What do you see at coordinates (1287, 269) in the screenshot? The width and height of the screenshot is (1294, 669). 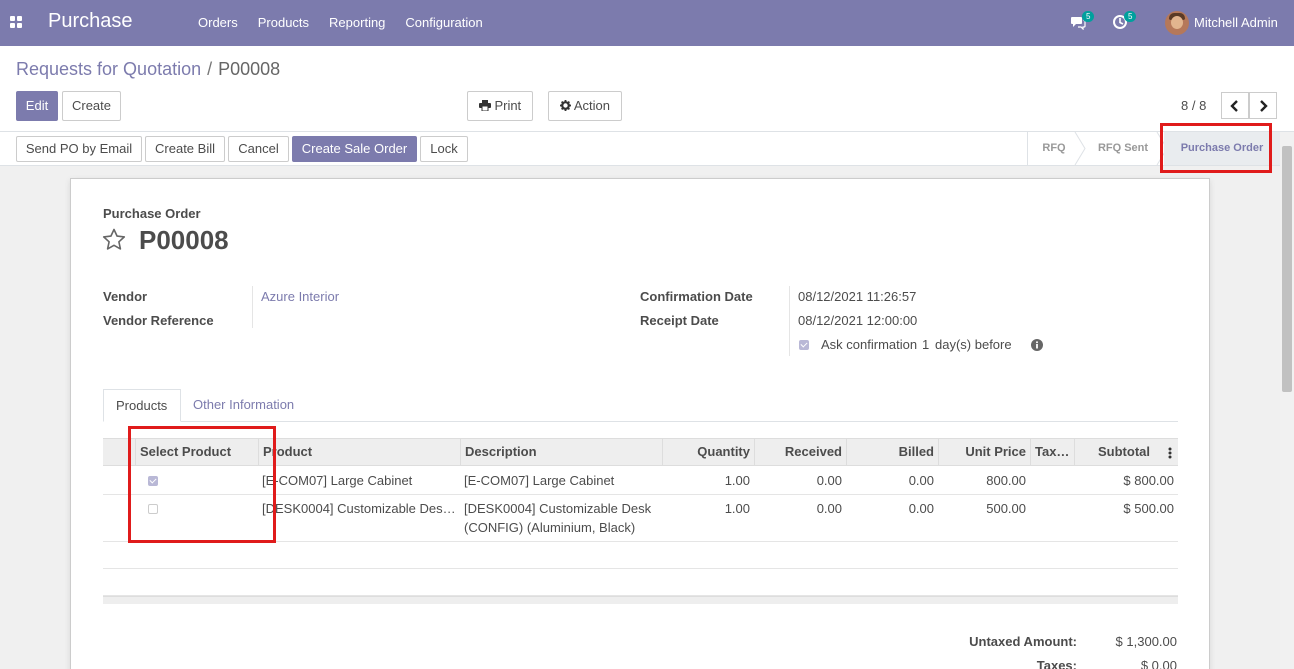 I see `scrollbar-thumb` at bounding box center [1287, 269].